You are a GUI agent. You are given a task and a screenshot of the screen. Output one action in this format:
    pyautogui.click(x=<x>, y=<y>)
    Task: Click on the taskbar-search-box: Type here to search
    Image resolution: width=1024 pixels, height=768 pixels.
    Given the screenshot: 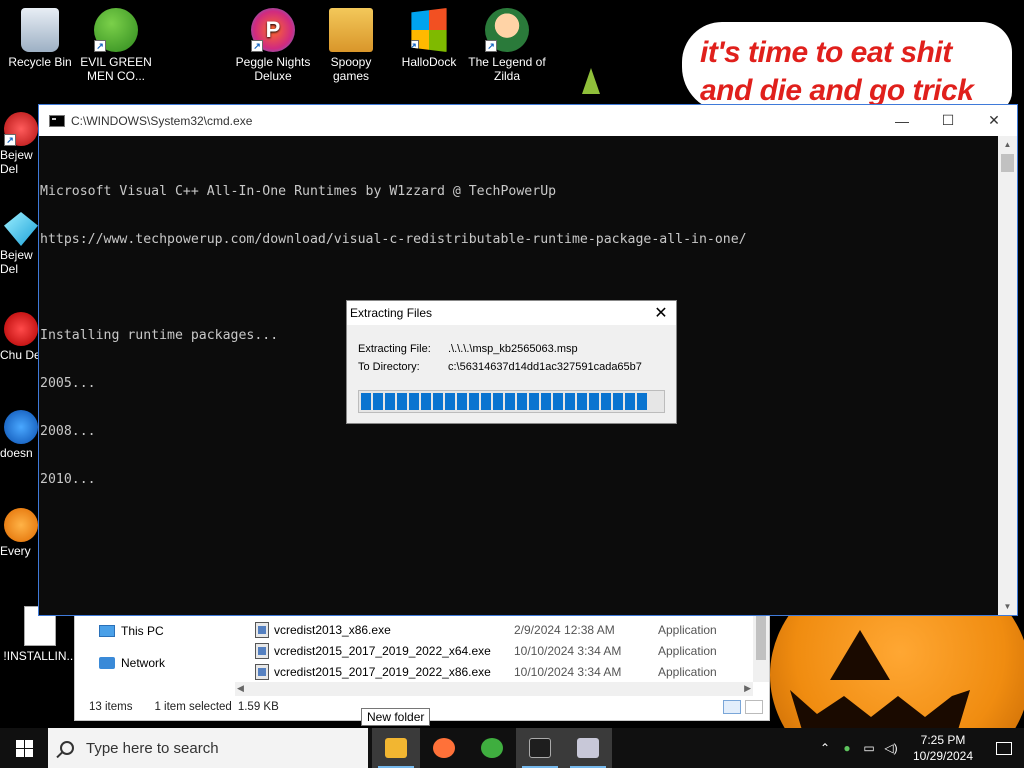 What is the action you would take?
    pyautogui.click(x=208, y=748)
    